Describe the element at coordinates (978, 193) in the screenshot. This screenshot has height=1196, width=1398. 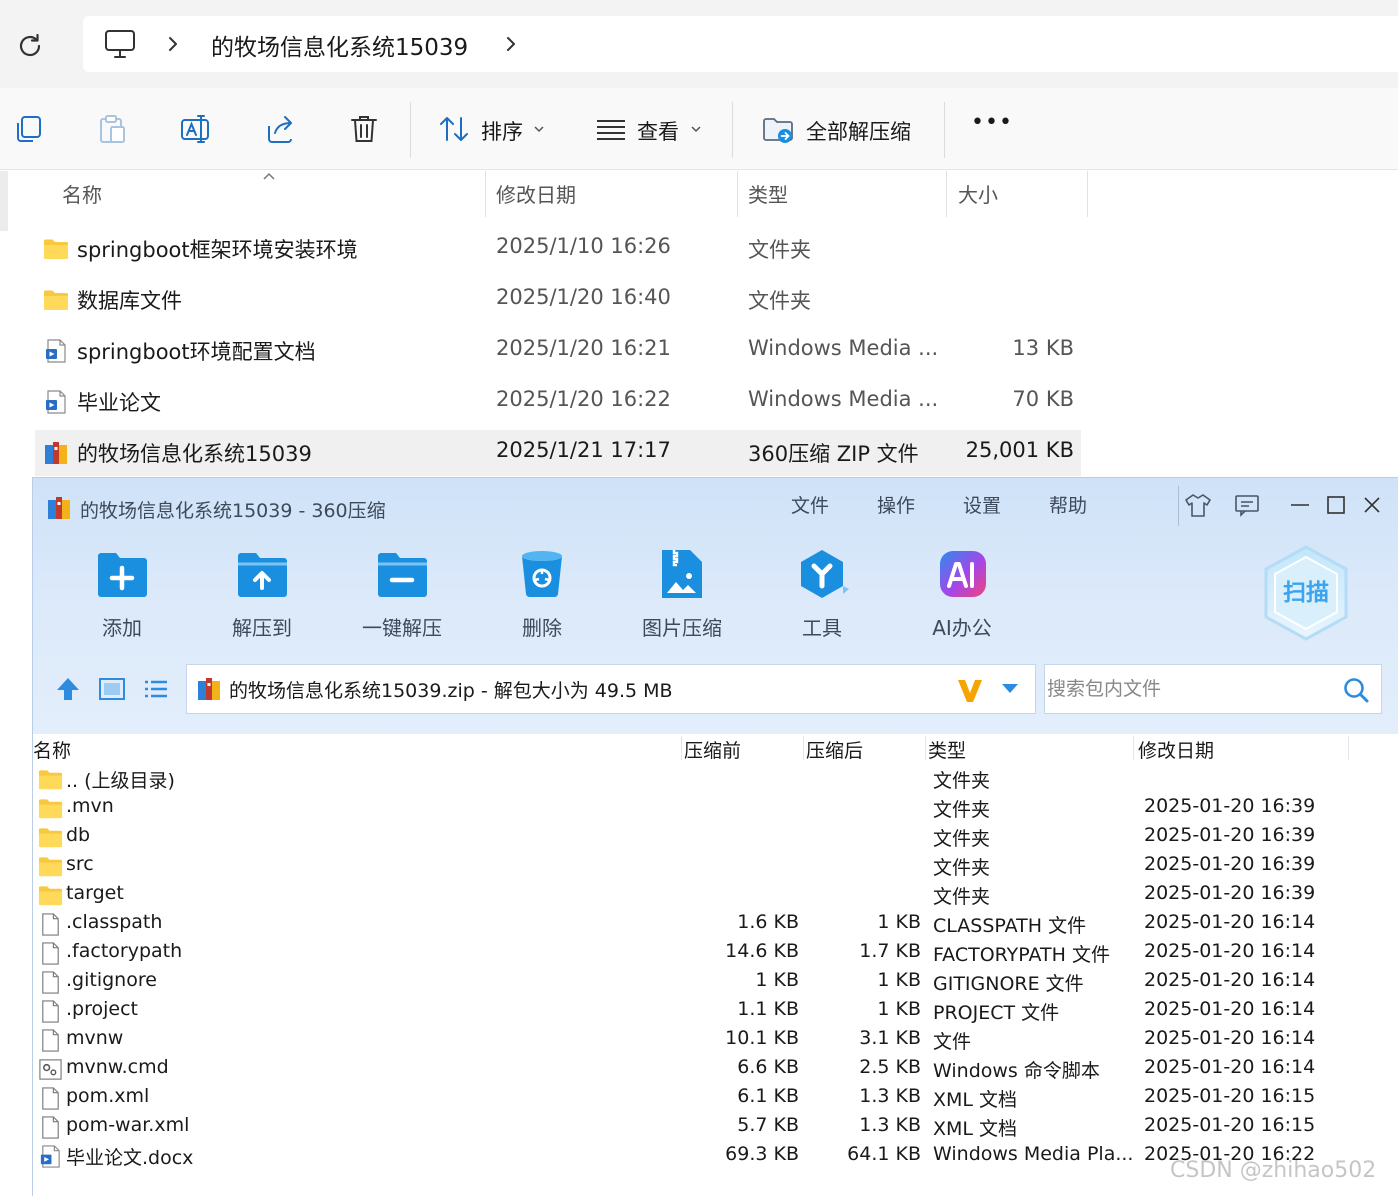
I see `column-size-header: 大小` at that location.